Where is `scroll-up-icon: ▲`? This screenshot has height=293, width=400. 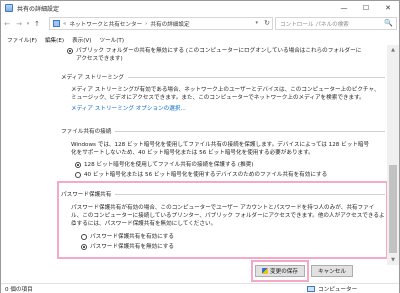 scroll-up-icon: ▲ is located at coordinates (393, 50).